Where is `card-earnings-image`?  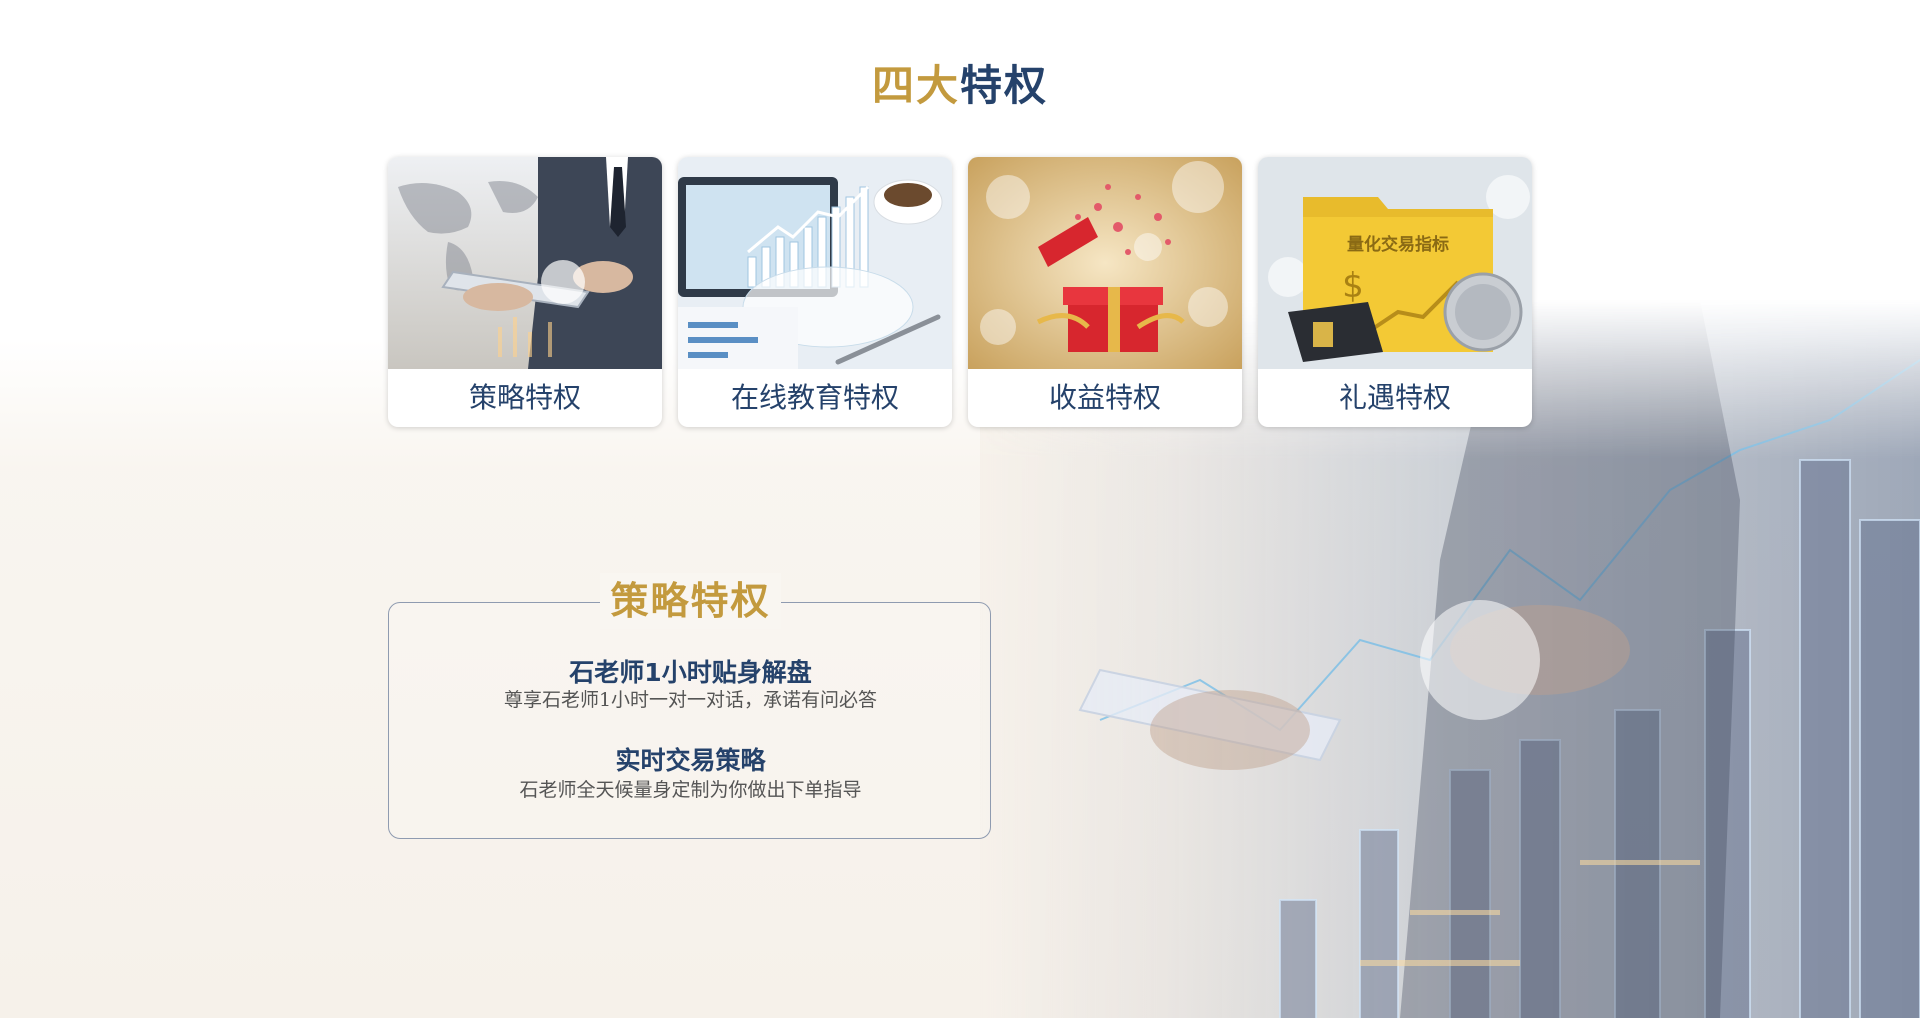
card-earnings-image is located at coordinates (1105, 263).